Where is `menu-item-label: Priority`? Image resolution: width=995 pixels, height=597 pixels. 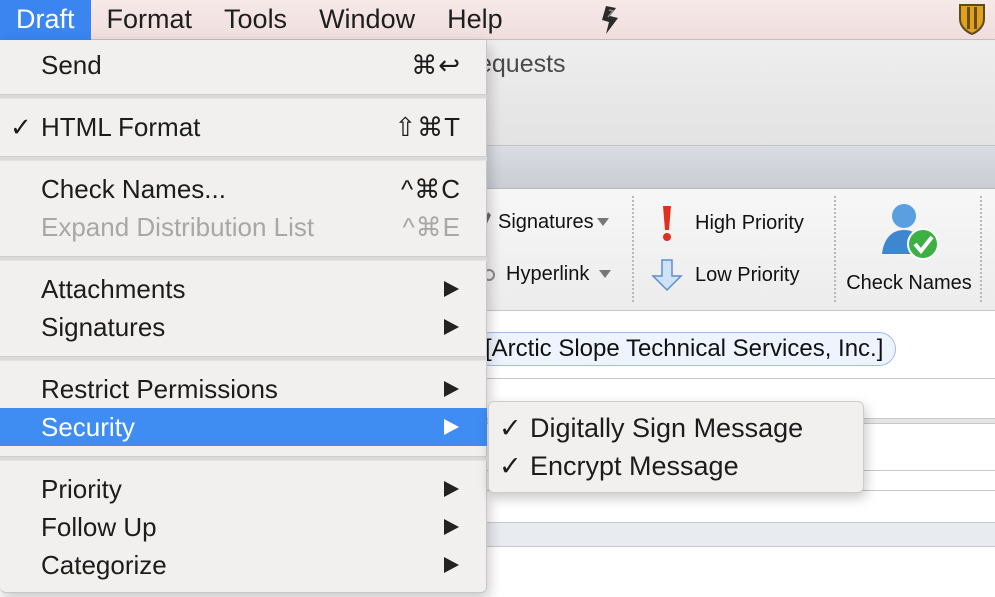 menu-item-label: Priority is located at coordinates (81, 489).